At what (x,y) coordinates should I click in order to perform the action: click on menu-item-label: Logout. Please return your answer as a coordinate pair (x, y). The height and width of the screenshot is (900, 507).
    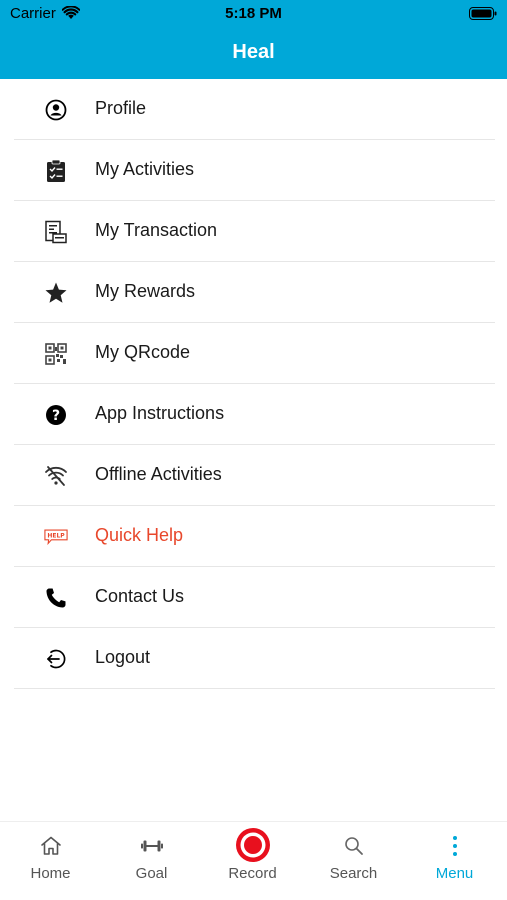
    Looking at the image, I should click on (123, 657).